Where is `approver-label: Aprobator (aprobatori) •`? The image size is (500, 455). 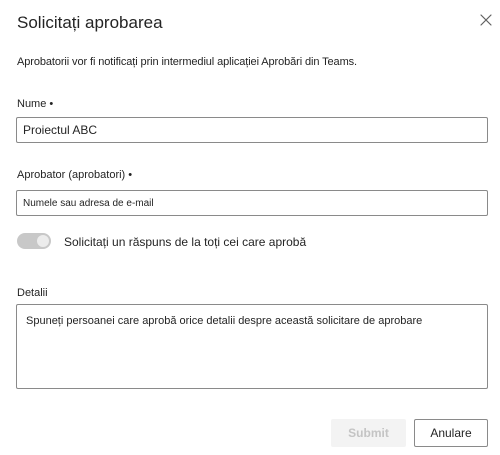 approver-label: Aprobator (aprobatori) • is located at coordinates (74, 175).